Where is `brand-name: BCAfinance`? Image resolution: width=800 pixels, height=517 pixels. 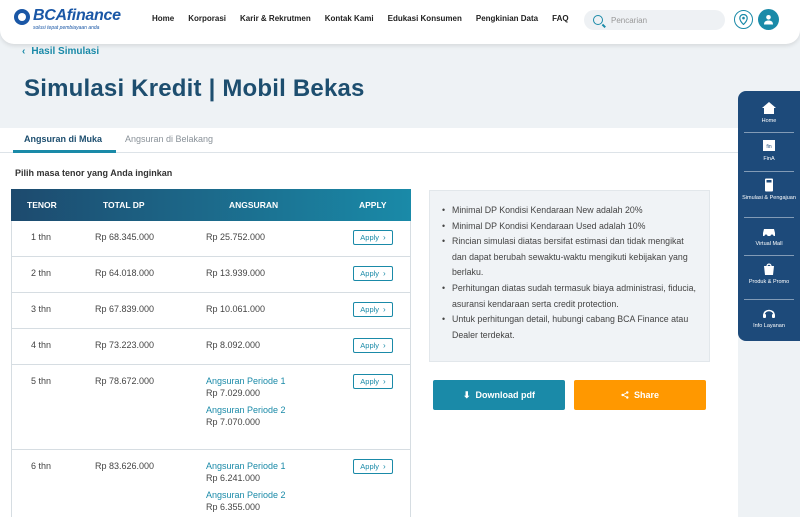 brand-name: BCAfinance is located at coordinates (77, 15).